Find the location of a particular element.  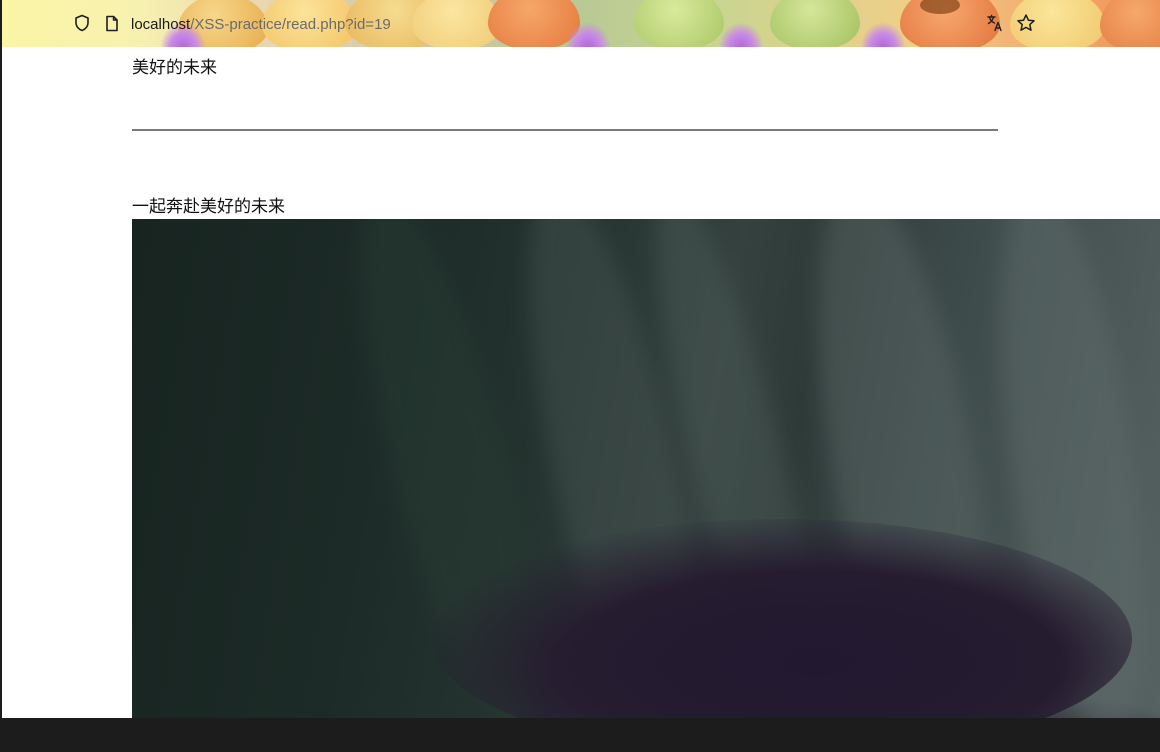

page-info-icon is located at coordinates (112, 23).